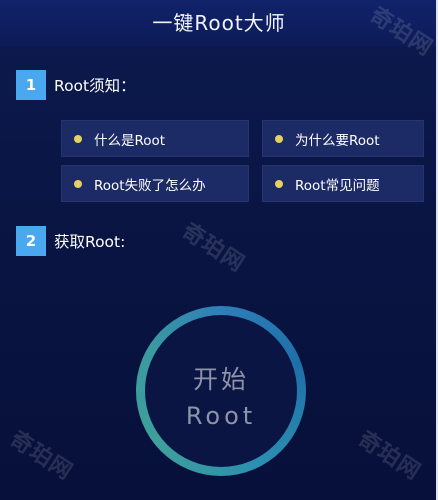 This screenshot has height=500, width=438. I want to click on faq-item-common-questions: Root常见问题, so click(343, 183).